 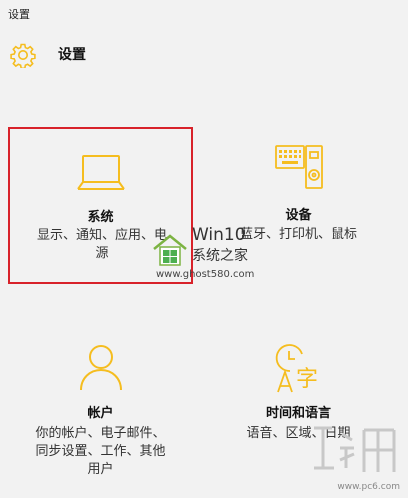 I want to click on settings-header: 设置, so click(x=48, y=55).